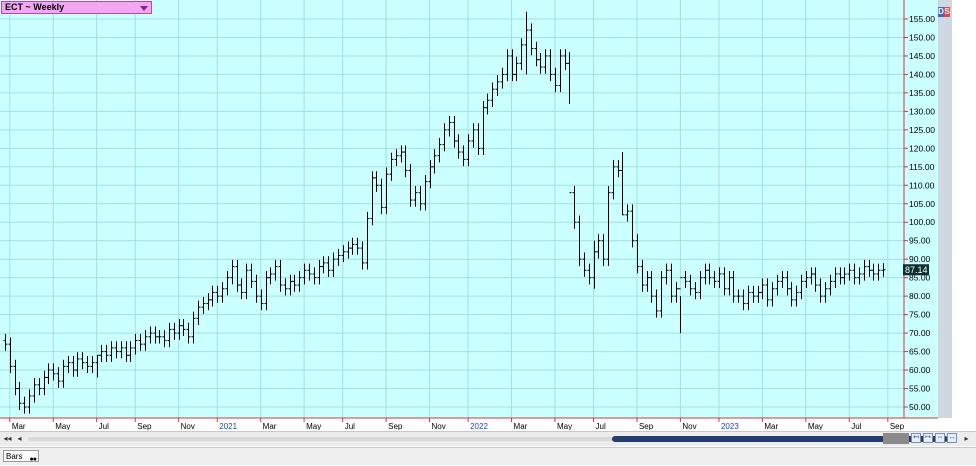  What do you see at coordinates (896, 438) in the screenshot?
I see `scroll-filler` at bounding box center [896, 438].